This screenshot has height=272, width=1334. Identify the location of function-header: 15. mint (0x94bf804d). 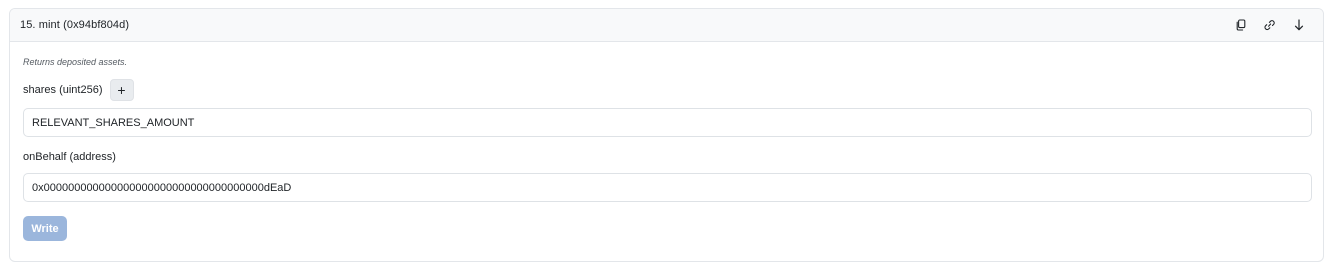
(666, 25).